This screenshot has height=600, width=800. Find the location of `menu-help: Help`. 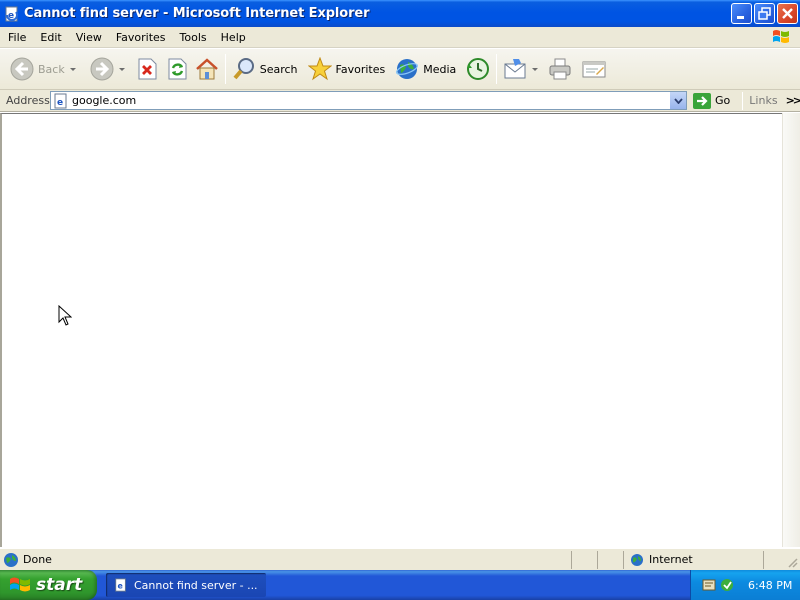

menu-help: Help is located at coordinates (233, 37).